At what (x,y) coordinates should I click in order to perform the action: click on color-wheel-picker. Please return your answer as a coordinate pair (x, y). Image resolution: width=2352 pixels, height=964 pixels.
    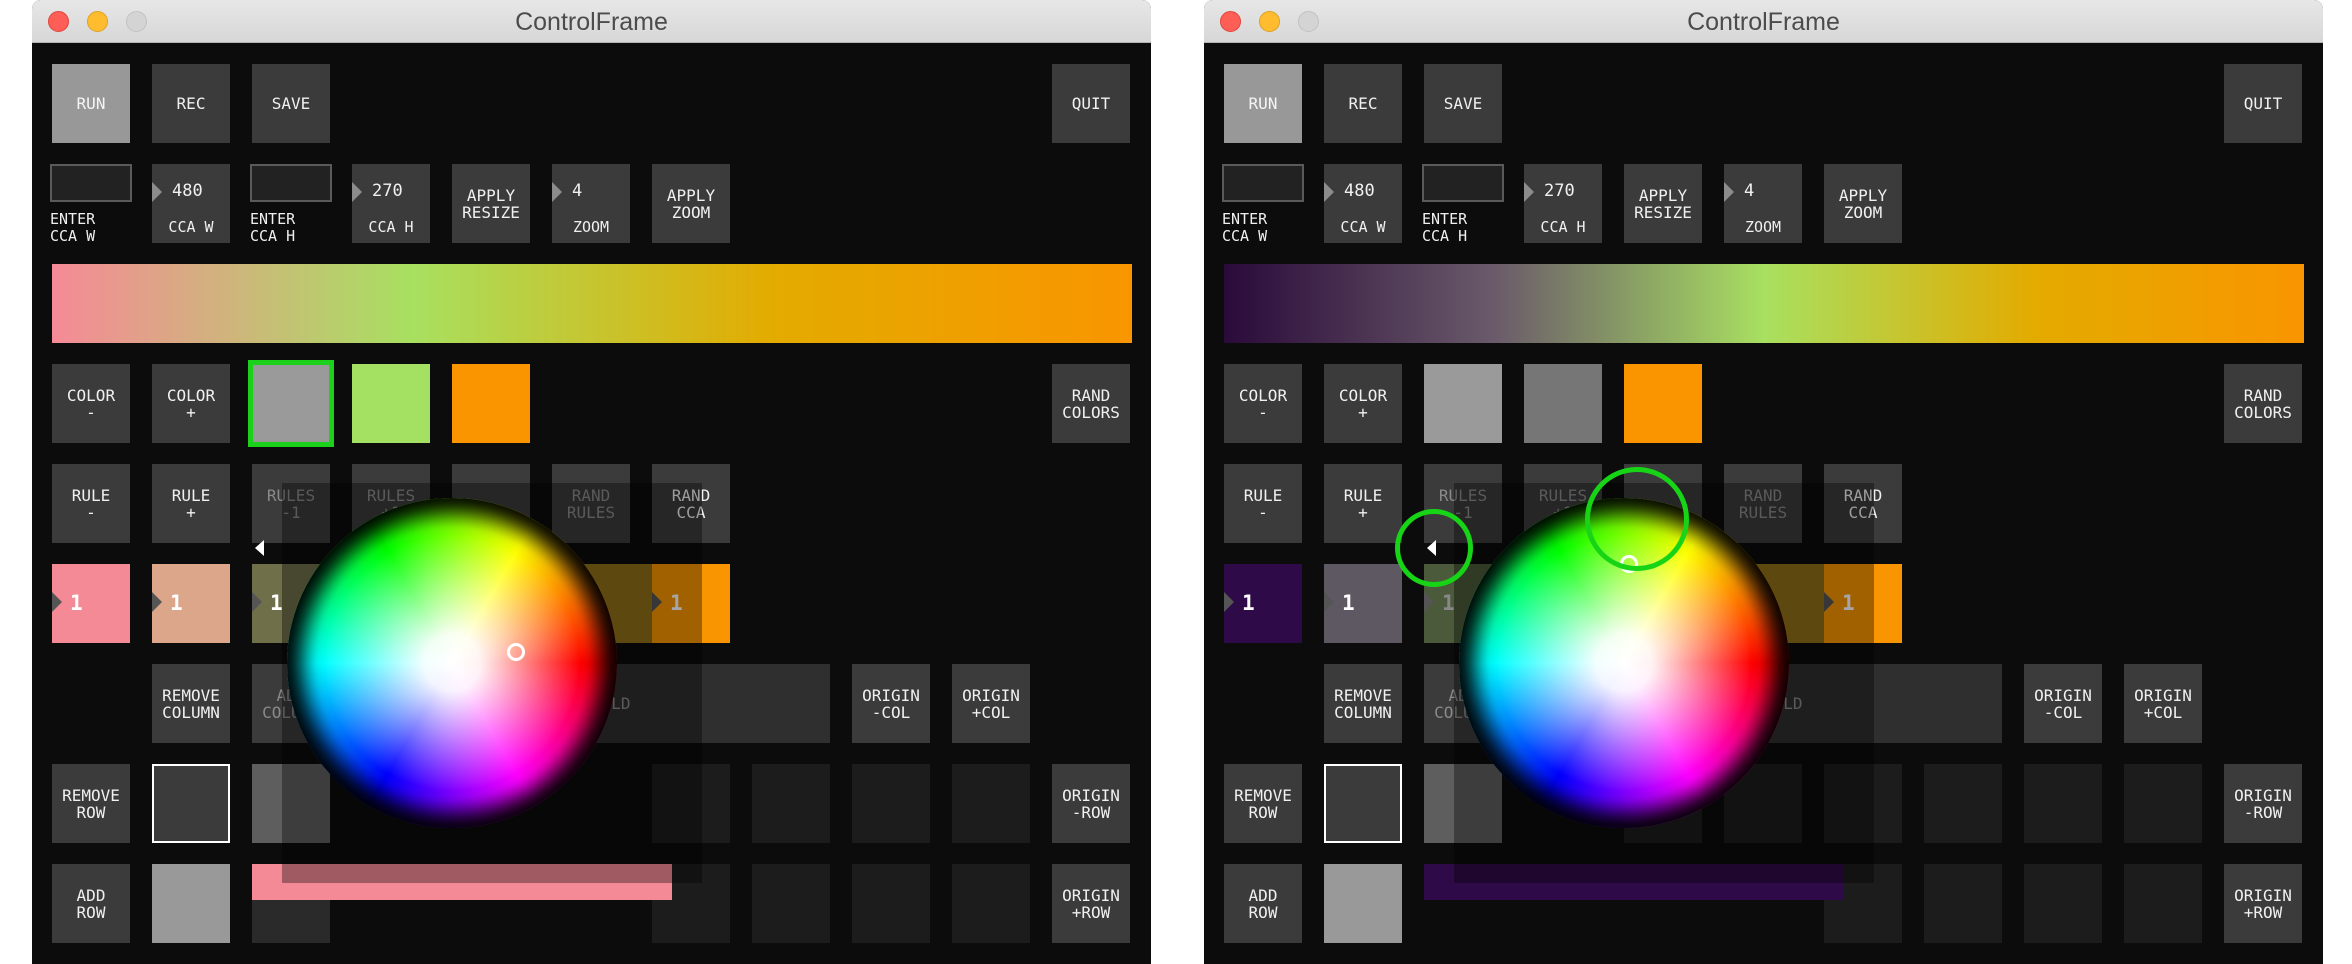
    Looking at the image, I should click on (452, 663).